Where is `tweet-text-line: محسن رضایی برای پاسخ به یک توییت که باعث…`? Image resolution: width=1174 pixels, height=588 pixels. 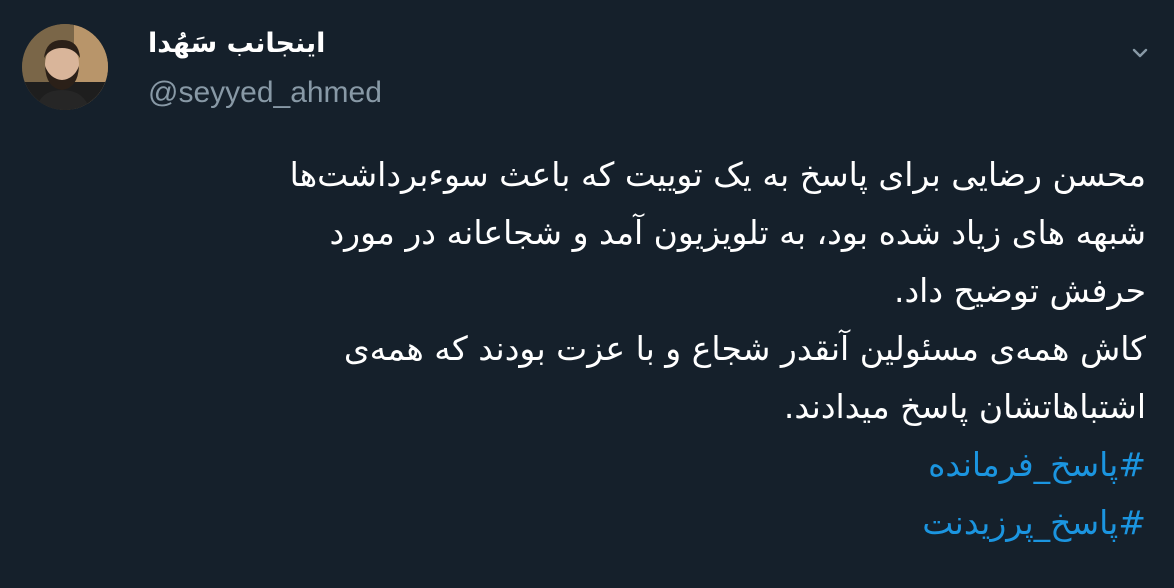 tweet-text-line: محسن رضایی برای پاسخ به یک توییت که باعث… is located at coordinates (717, 174).